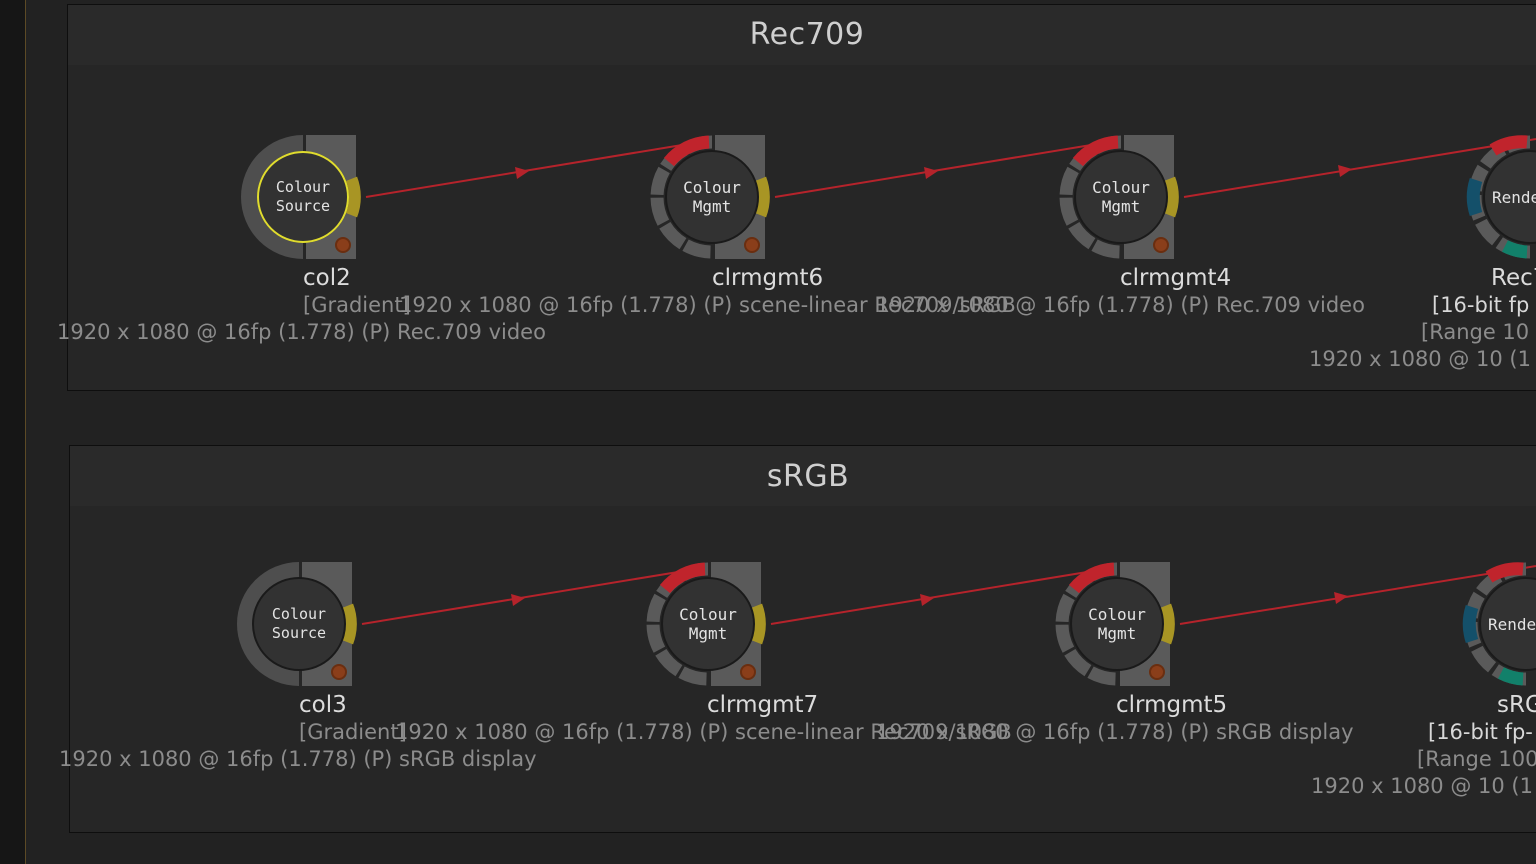 This screenshot has height=864, width=1536. Describe the element at coordinates (768, 278) in the screenshot. I see `node-name-clrmgmt6: clrmgmt6` at that location.